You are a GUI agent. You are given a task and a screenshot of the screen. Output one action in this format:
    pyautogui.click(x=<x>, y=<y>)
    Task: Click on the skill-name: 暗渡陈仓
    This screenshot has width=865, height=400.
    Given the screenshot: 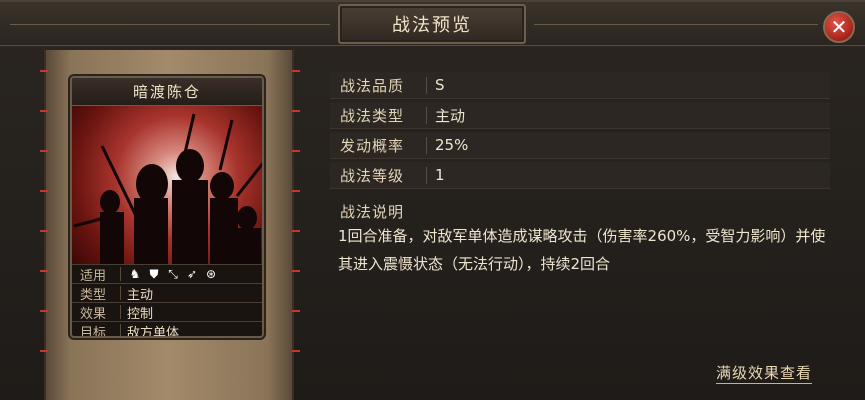 What is the action you would take?
    pyautogui.click(x=167, y=92)
    